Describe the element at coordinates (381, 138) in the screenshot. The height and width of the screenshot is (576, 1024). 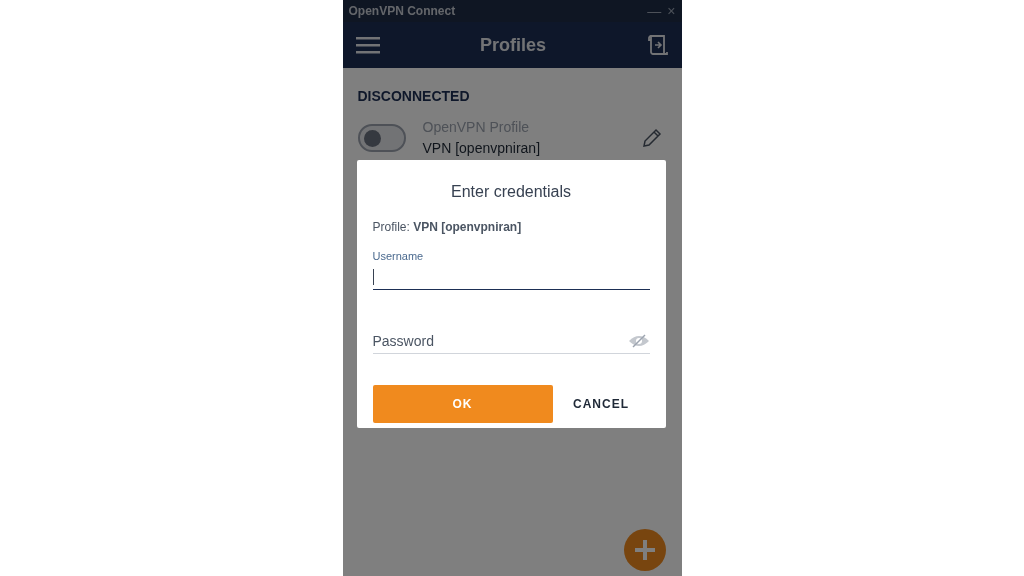
I see `connection-toggle` at that location.